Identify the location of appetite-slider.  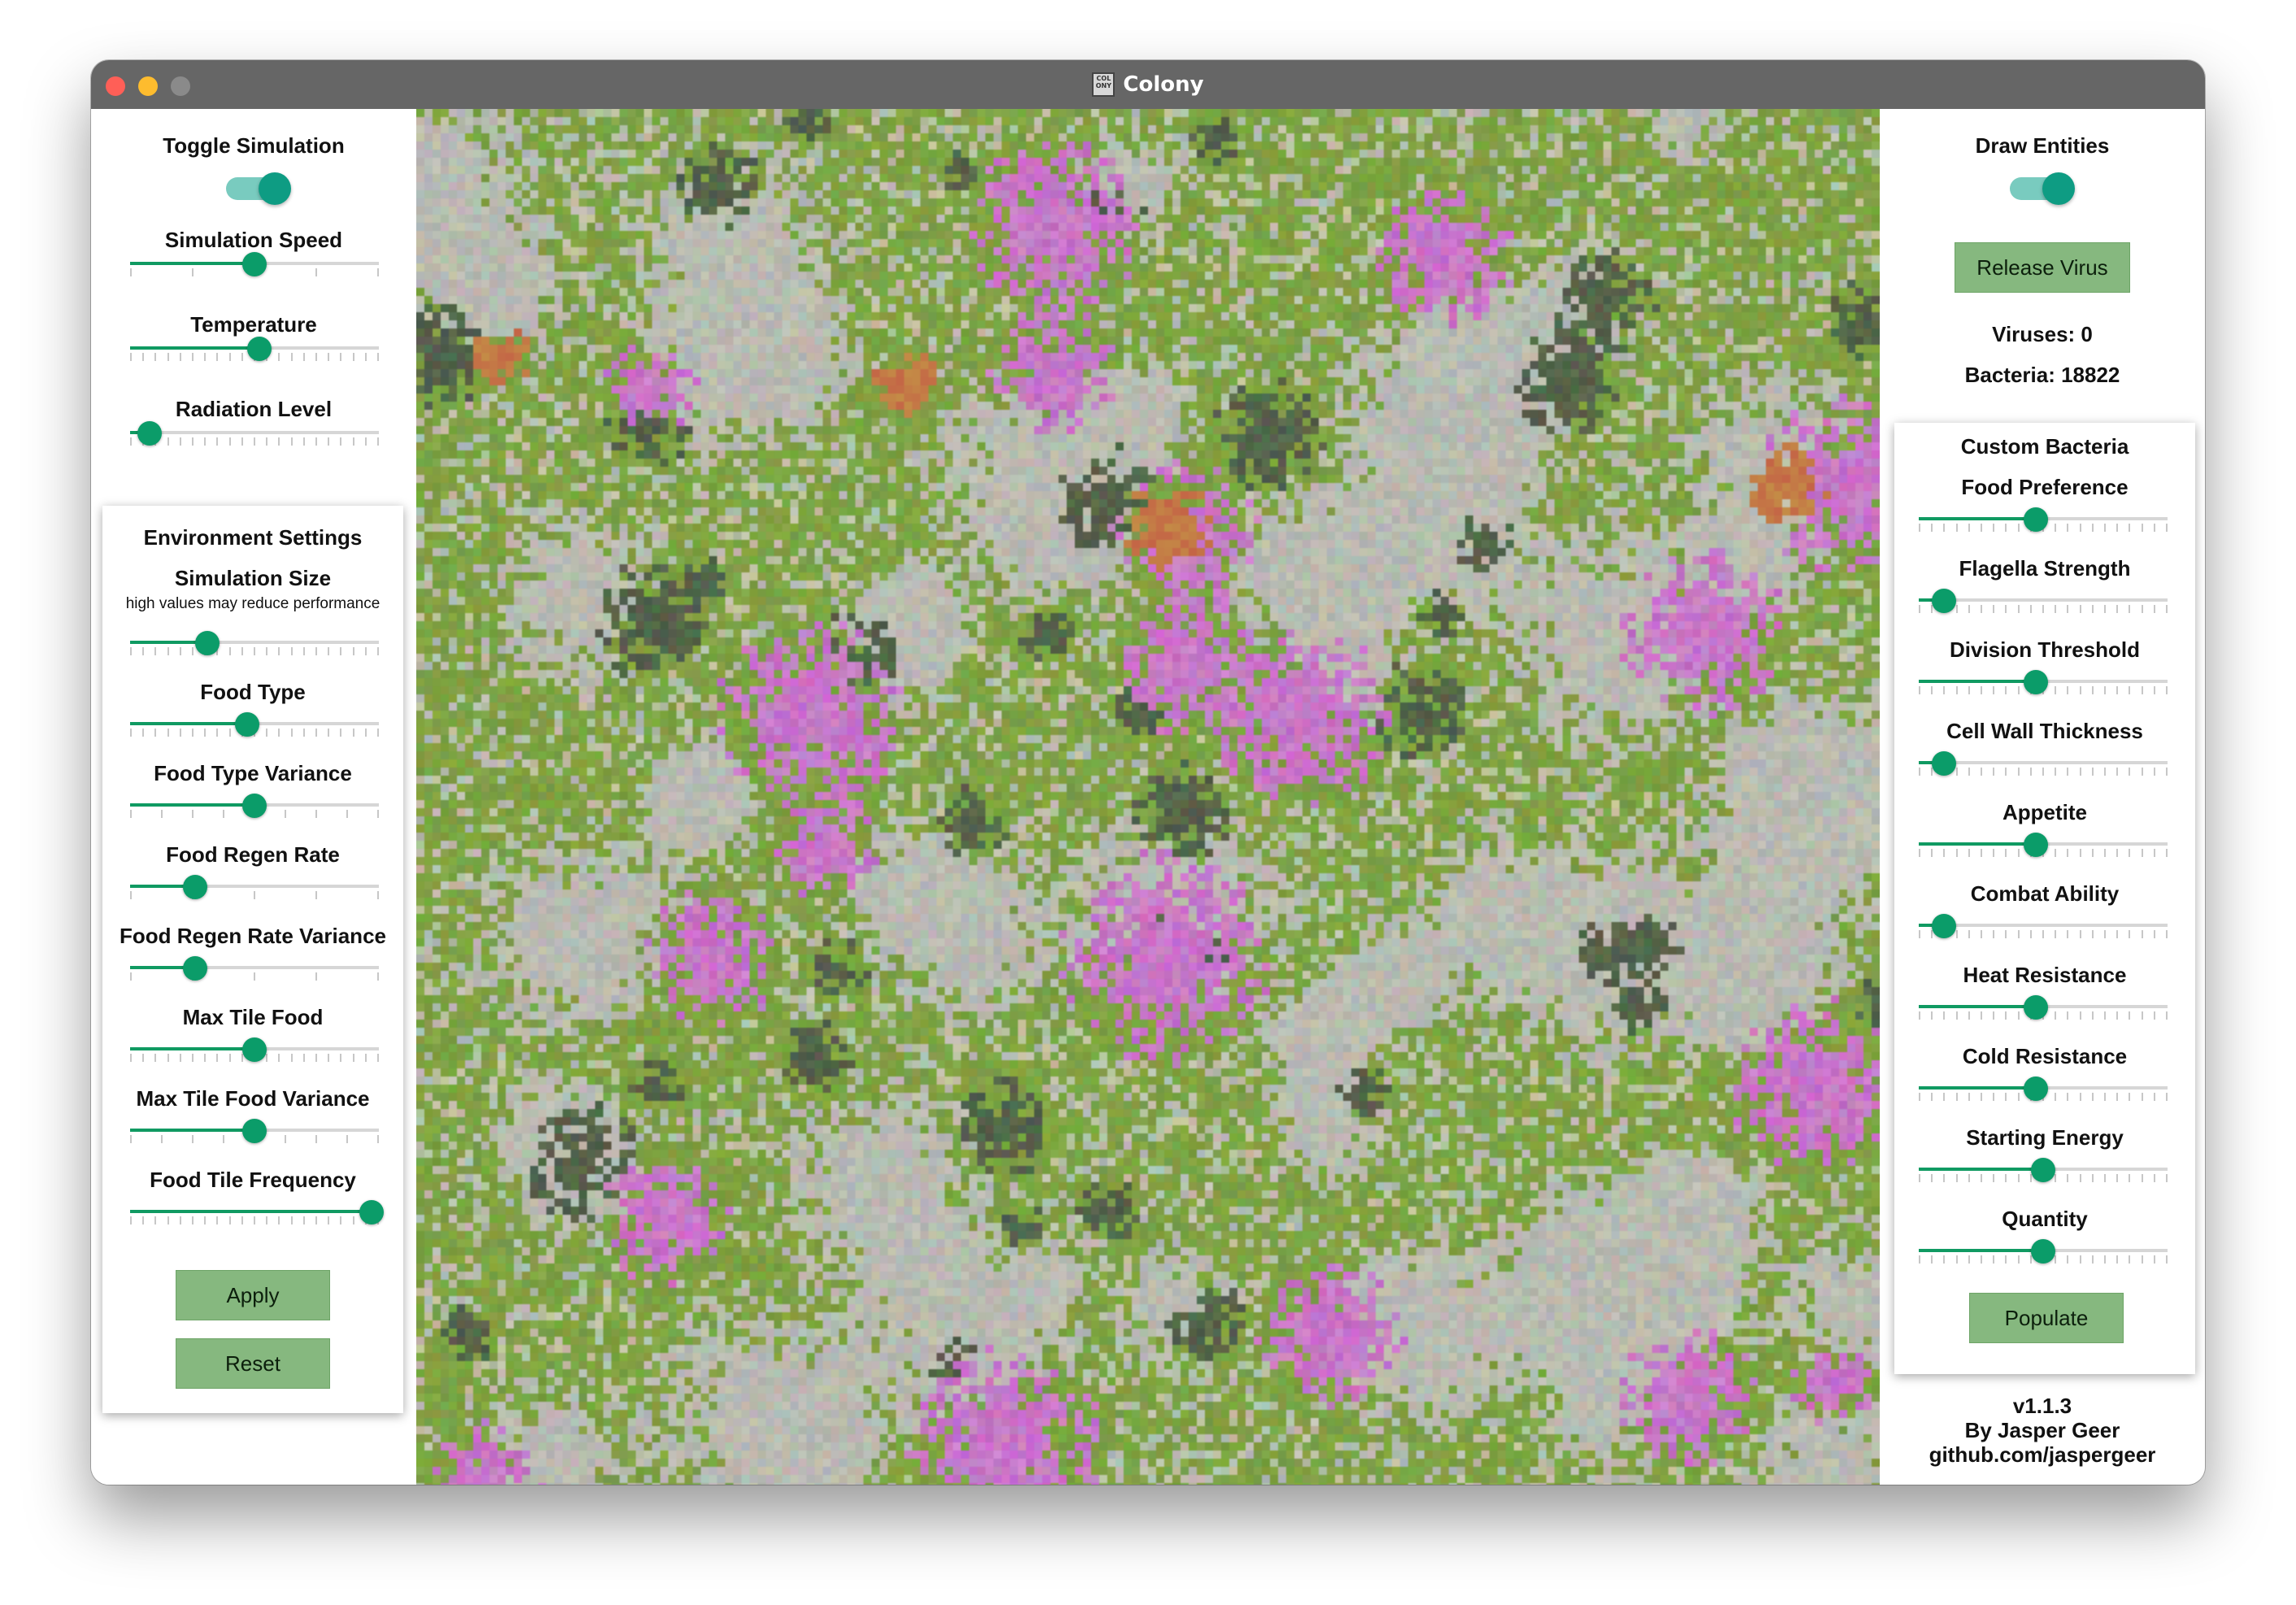
(2044, 846).